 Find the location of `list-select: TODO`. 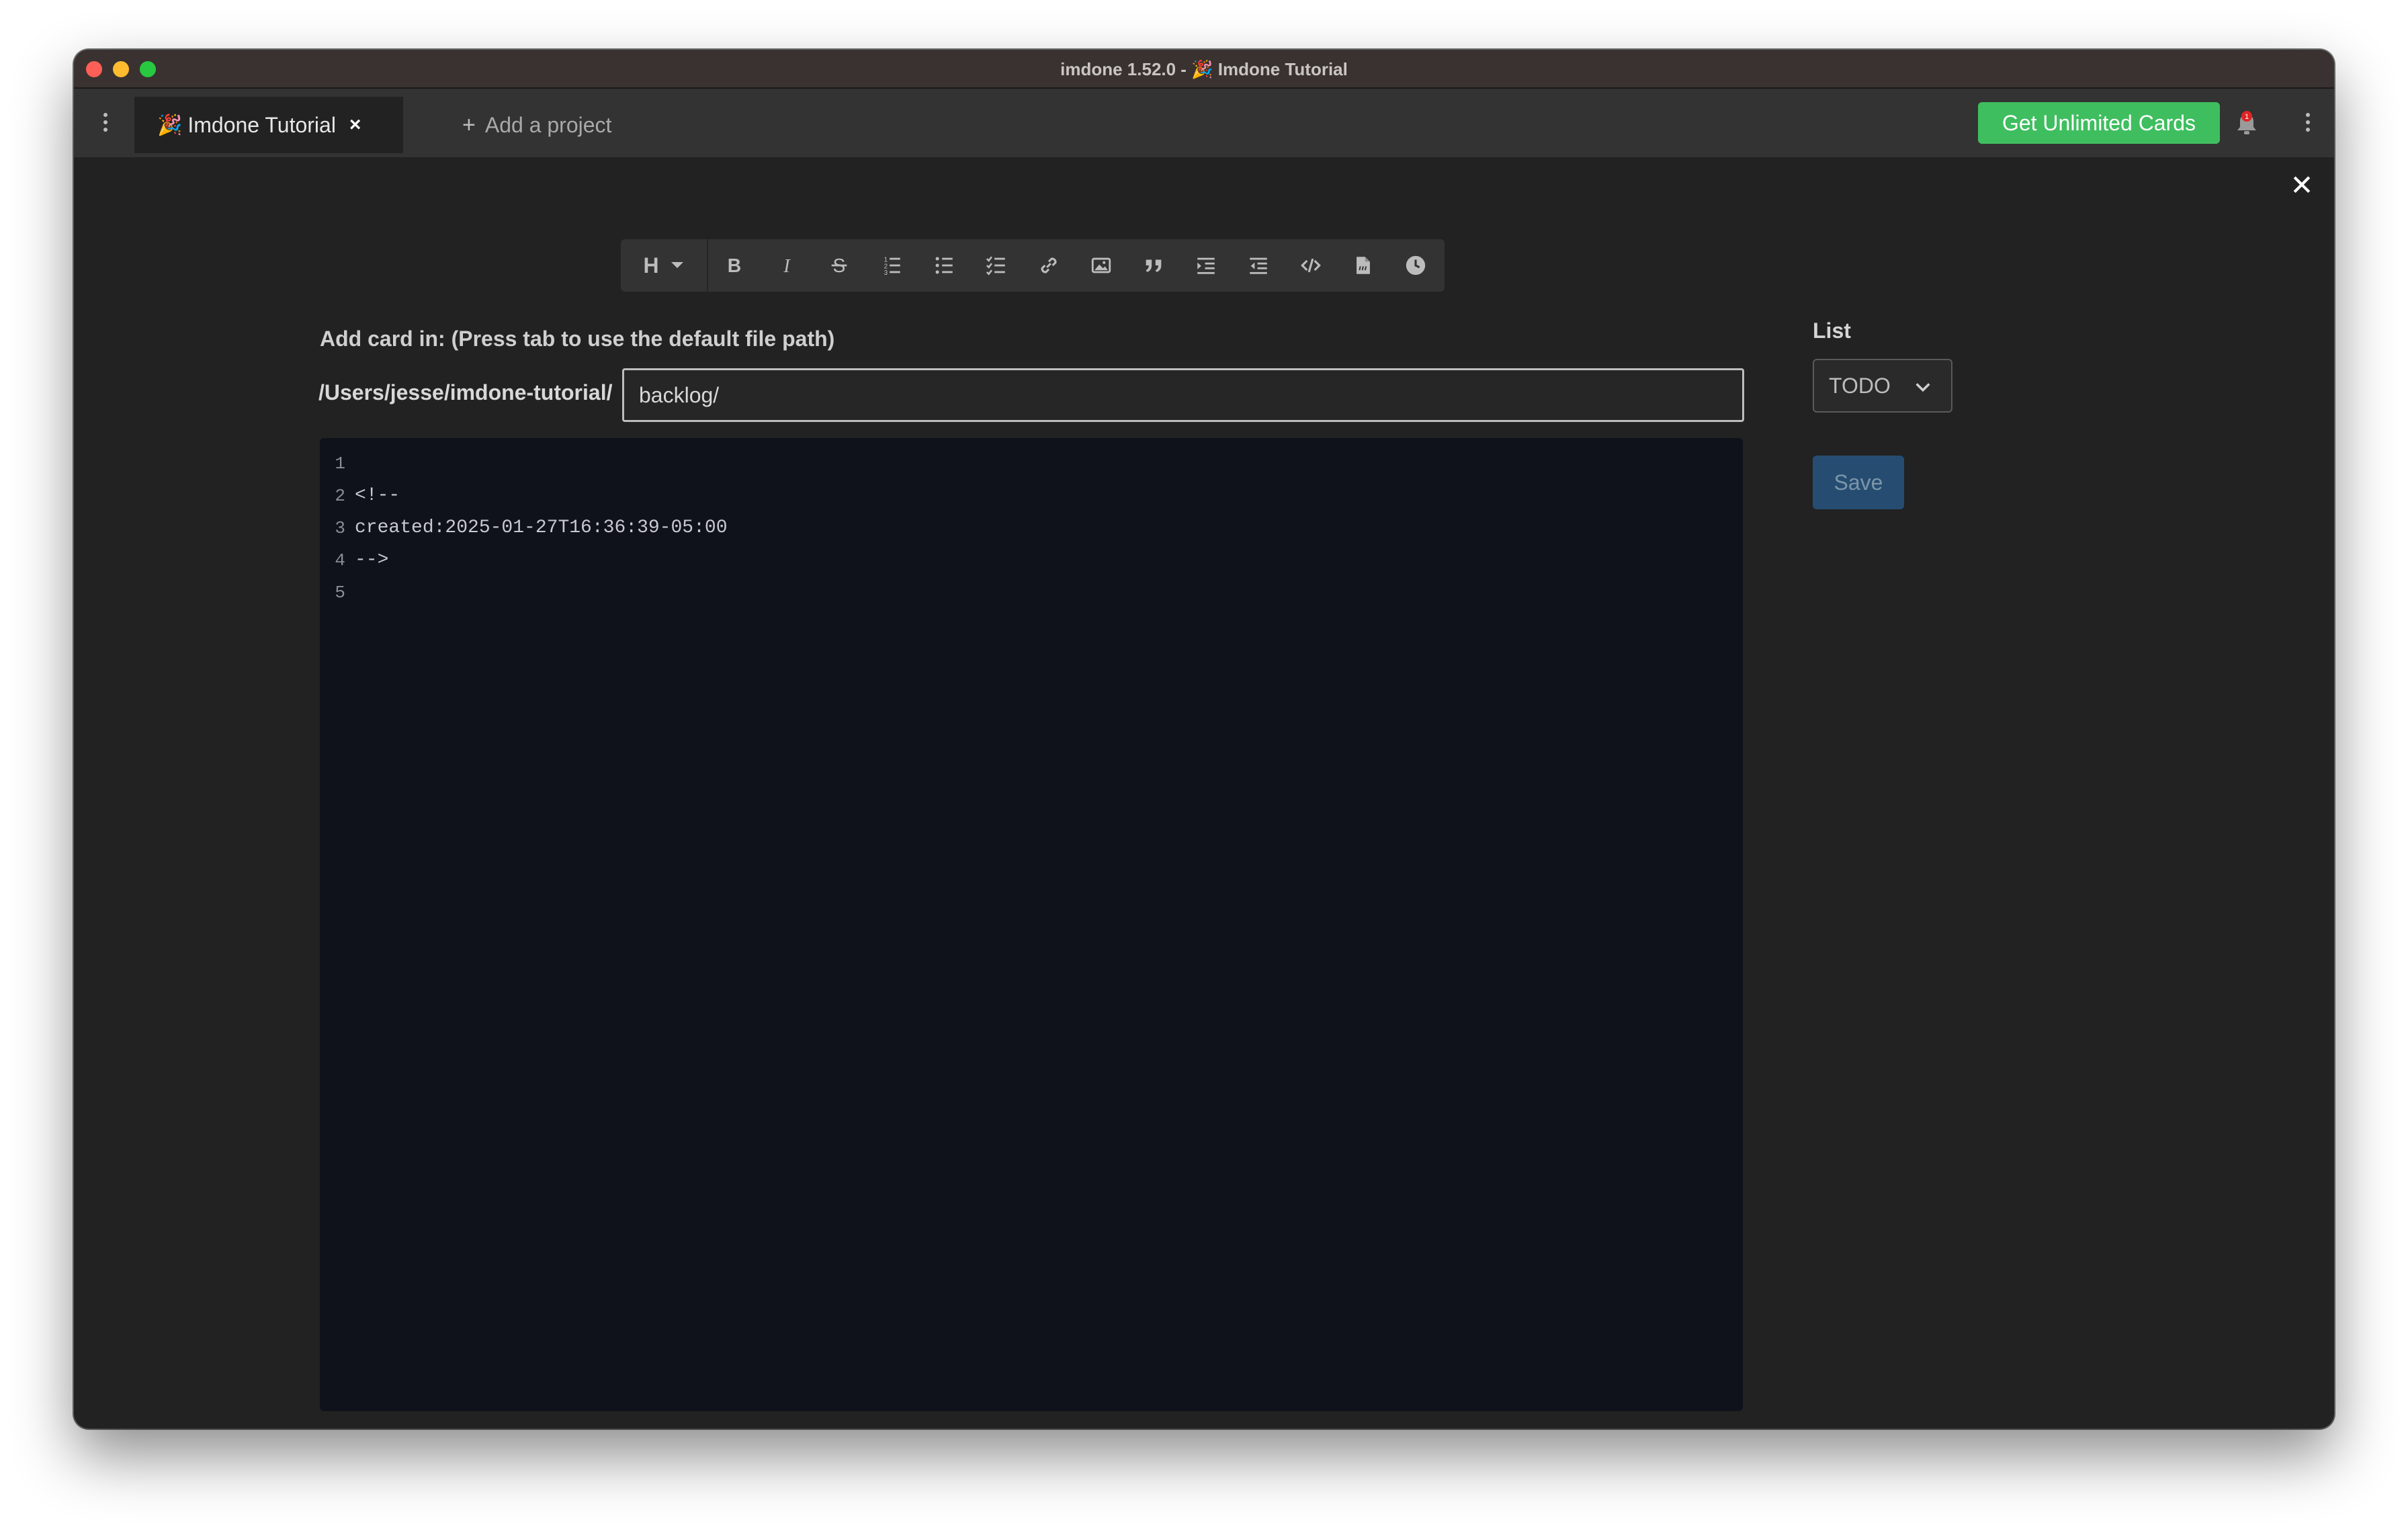

list-select: TODO is located at coordinates (1882, 386).